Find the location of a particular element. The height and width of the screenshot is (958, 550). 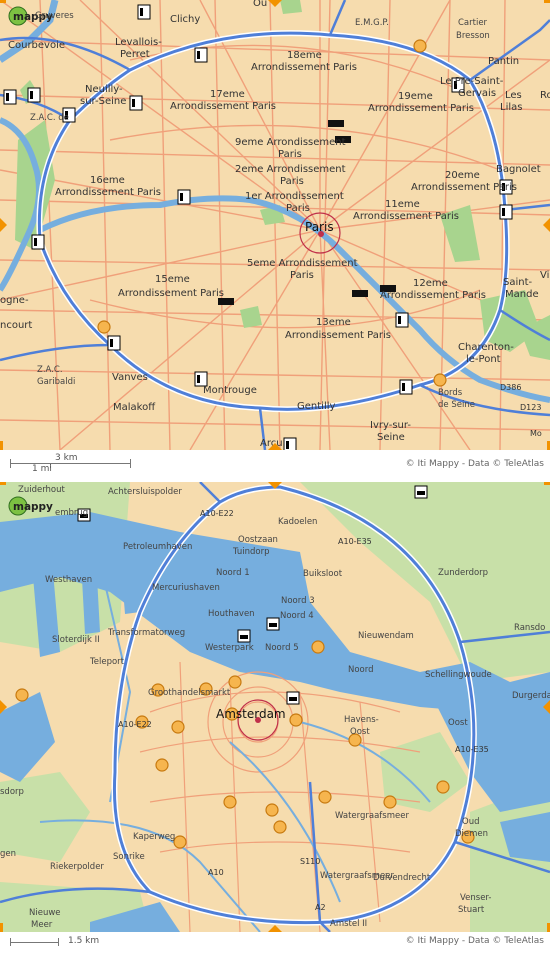

place-label-zac2_2: Garibaldi is located at coordinates (56, 382).